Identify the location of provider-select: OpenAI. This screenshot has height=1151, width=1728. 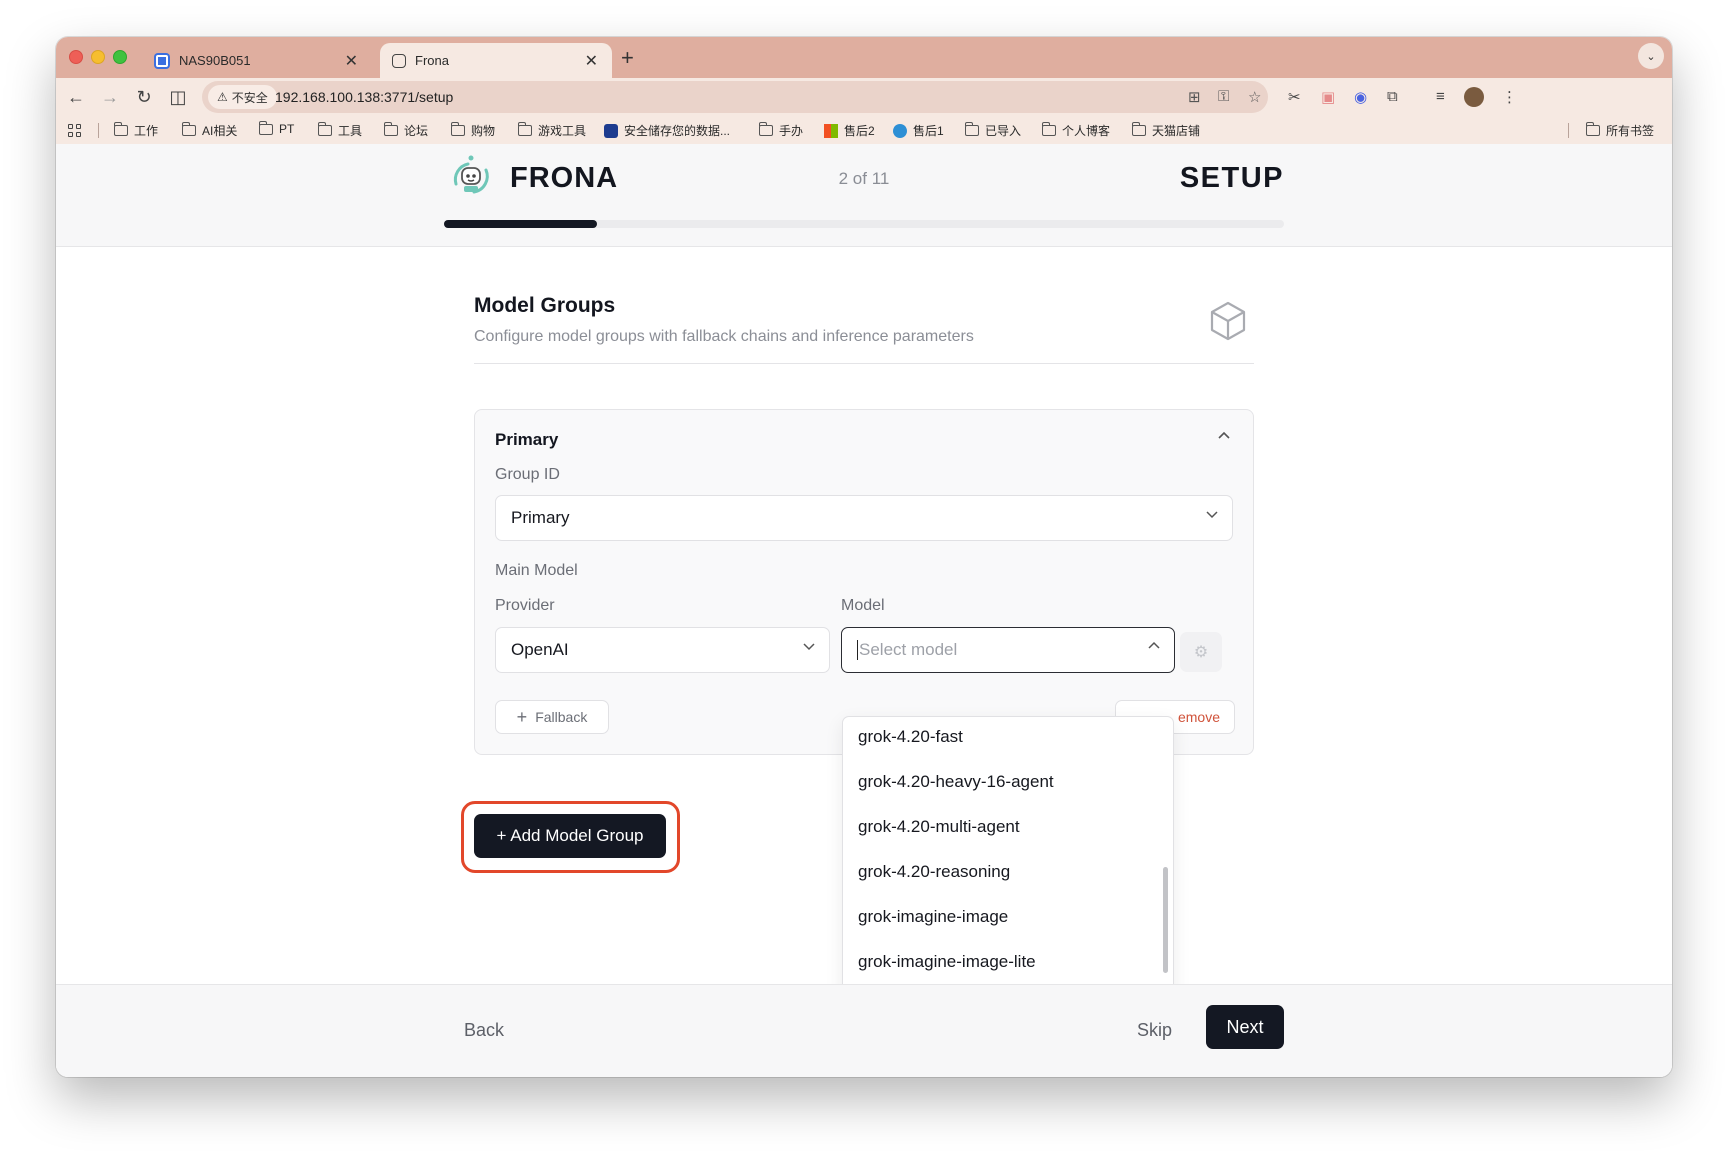
(662, 650).